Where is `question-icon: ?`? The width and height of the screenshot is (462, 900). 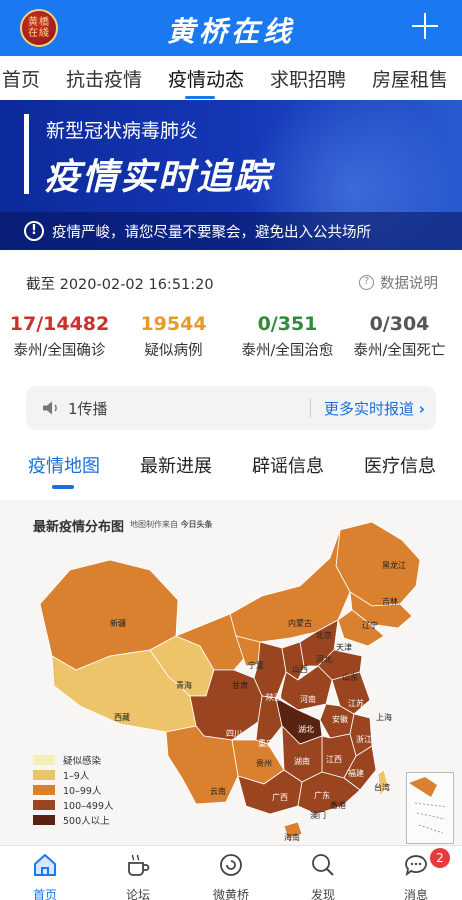 question-icon: ? is located at coordinates (366, 282).